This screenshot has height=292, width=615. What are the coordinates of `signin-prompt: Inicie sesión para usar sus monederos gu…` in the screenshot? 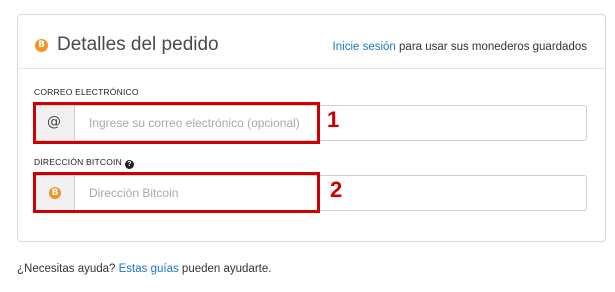 It's located at (460, 47).